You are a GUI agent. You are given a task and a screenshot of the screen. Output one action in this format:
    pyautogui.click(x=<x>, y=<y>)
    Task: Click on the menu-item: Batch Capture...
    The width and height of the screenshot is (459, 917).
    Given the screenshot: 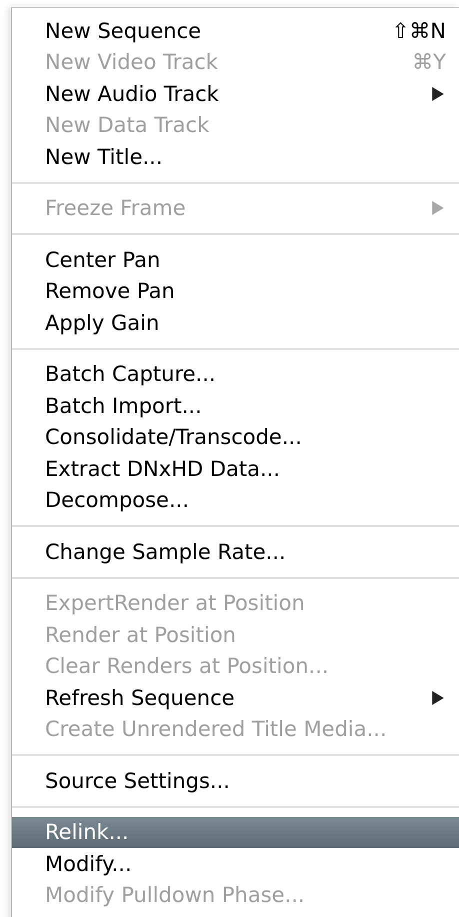 What is the action you would take?
    pyautogui.click(x=235, y=374)
    